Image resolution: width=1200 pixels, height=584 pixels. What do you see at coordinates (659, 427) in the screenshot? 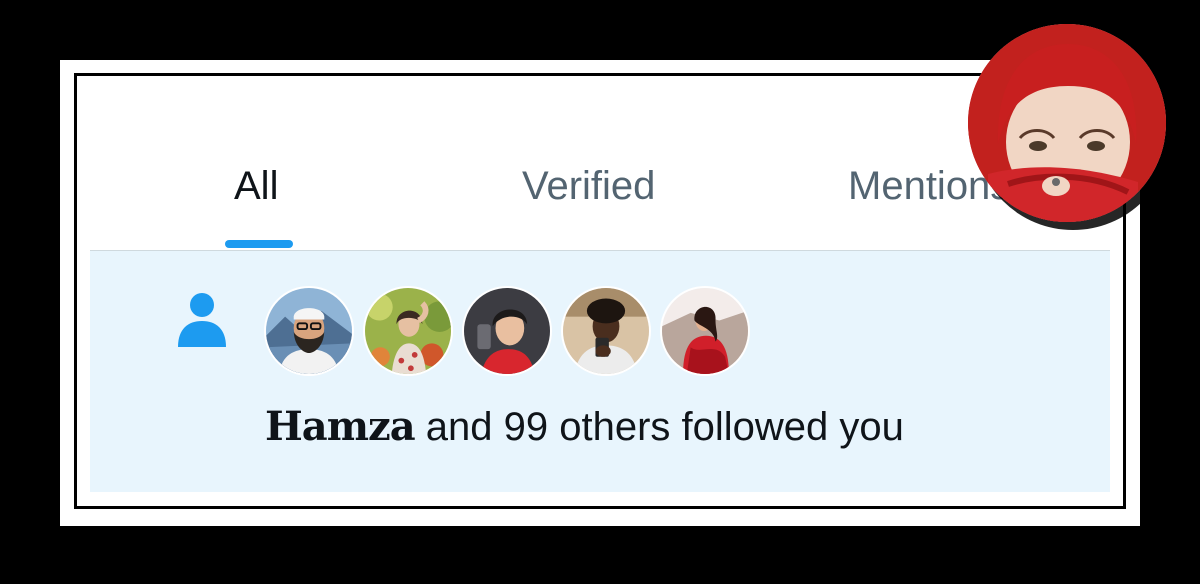
I see `notification-action-text: and 99 others followed you` at bounding box center [659, 427].